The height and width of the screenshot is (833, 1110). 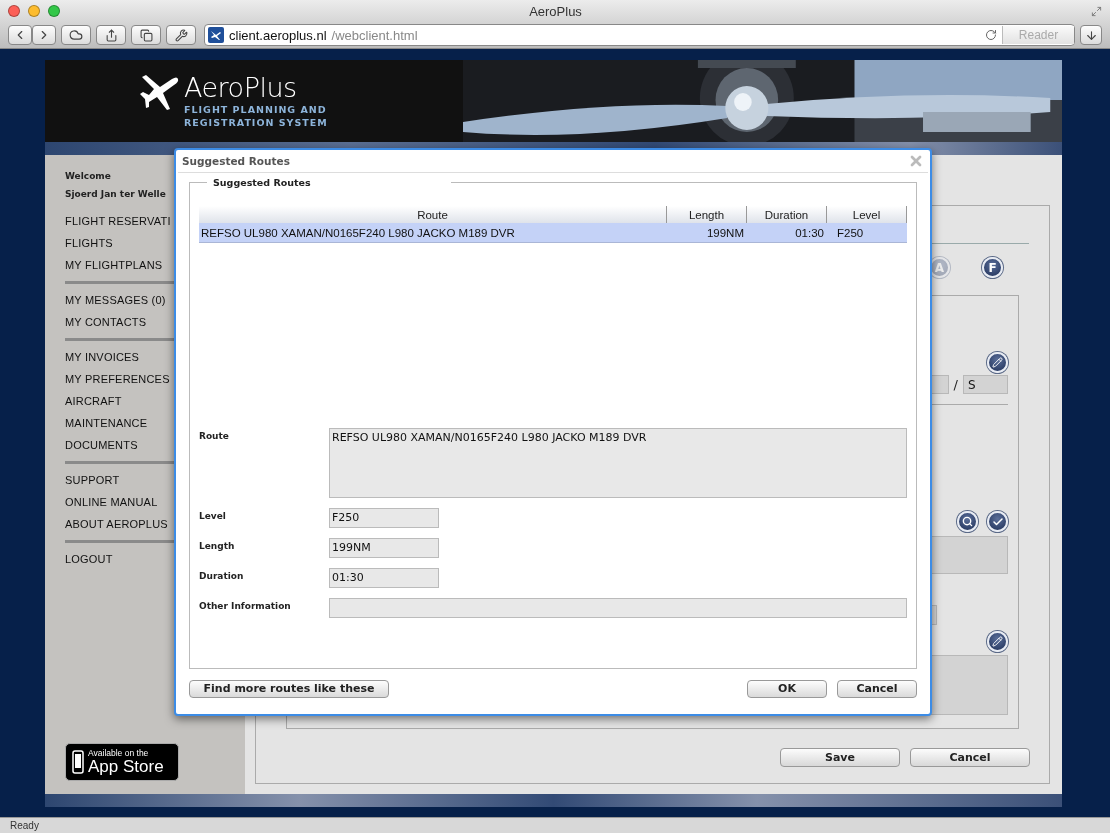 What do you see at coordinates (1096, 11) in the screenshot?
I see `fullscreen-icon` at bounding box center [1096, 11].